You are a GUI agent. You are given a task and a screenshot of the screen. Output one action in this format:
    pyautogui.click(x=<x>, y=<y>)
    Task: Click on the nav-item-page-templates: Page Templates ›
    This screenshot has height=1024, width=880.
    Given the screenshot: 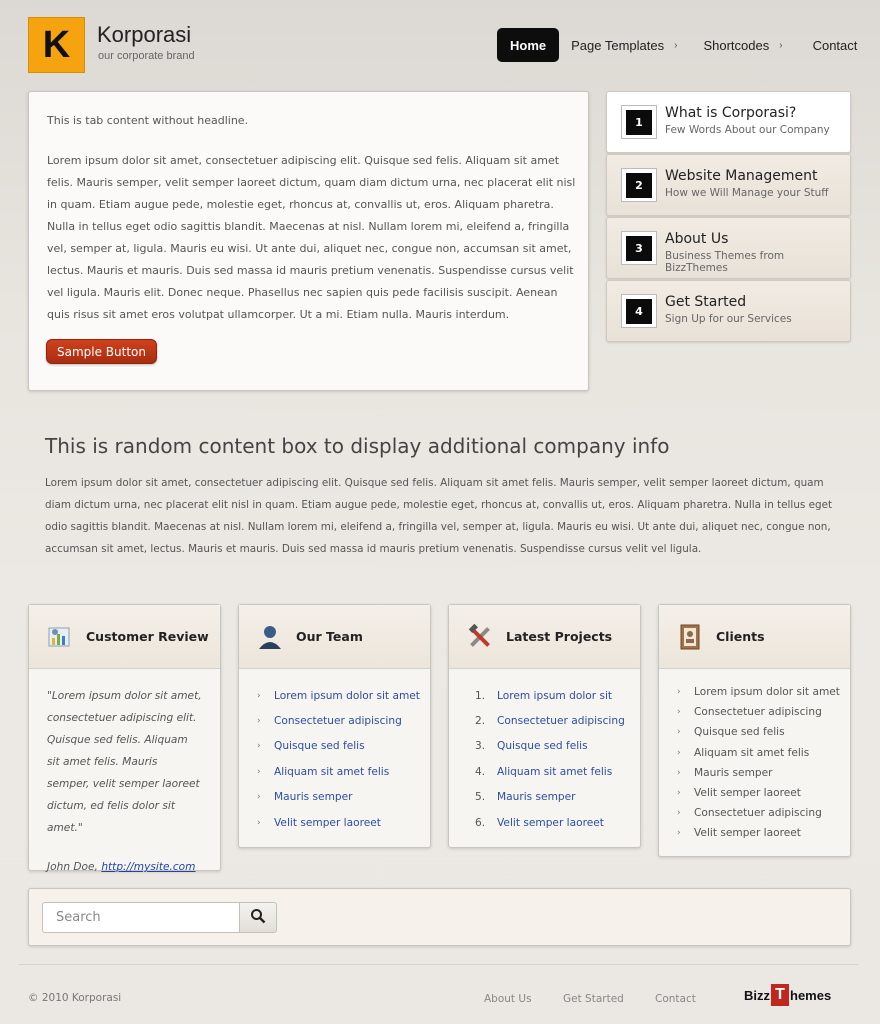 What is the action you would take?
    pyautogui.click(x=622, y=45)
    